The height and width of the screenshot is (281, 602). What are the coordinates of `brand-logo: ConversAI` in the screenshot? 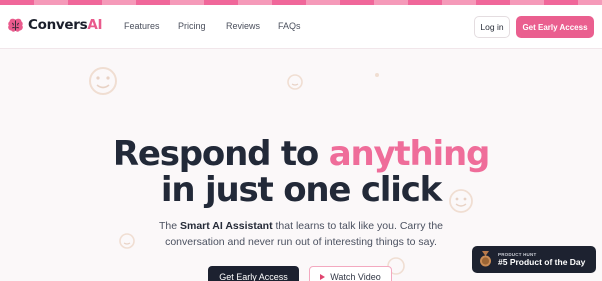 It's located at (55, 25).